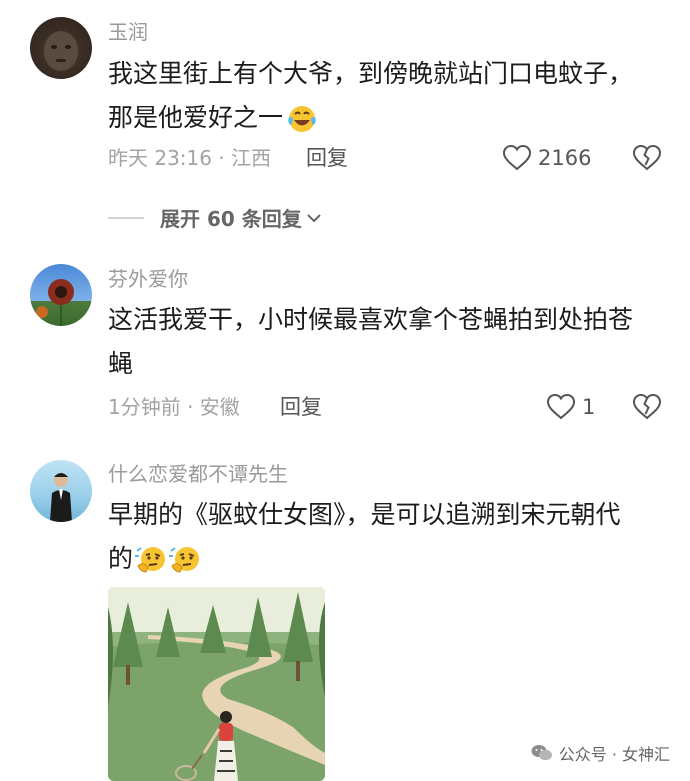  What do you see at coordinates (121, 558) in the screenshot?
I see `comment-text-line-content: 的` at bounding box center [121, 558].